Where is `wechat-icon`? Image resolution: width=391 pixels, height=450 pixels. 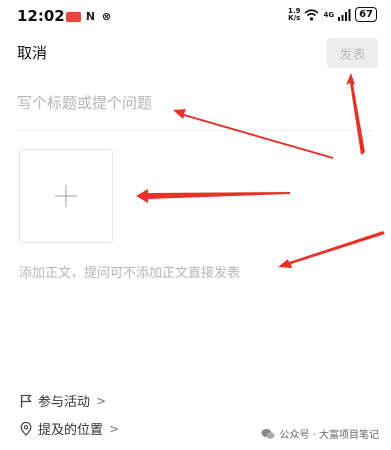
wechat-icon is located at coordinates (268, 433).